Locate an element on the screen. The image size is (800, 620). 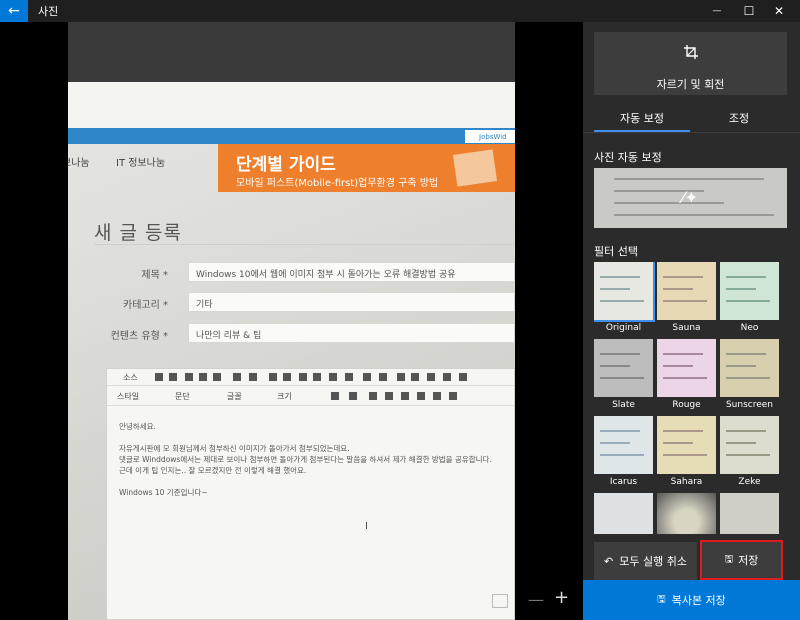
filter-label: Slate is located at coordinates (623, 405).